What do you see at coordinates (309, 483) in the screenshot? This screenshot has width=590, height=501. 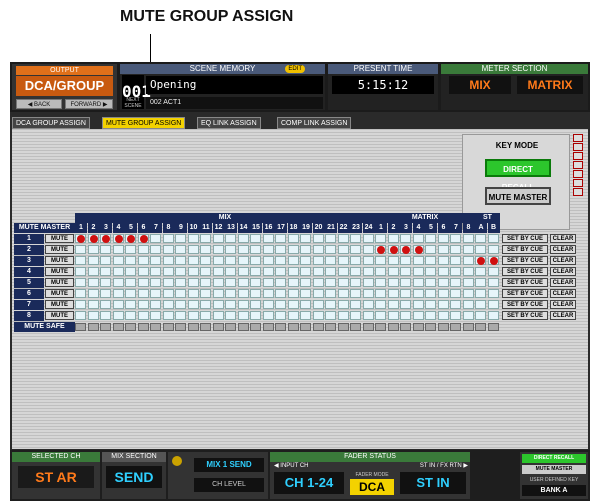 I see `input-ch-button: CH 1-24` at bounding box center [309, 483].